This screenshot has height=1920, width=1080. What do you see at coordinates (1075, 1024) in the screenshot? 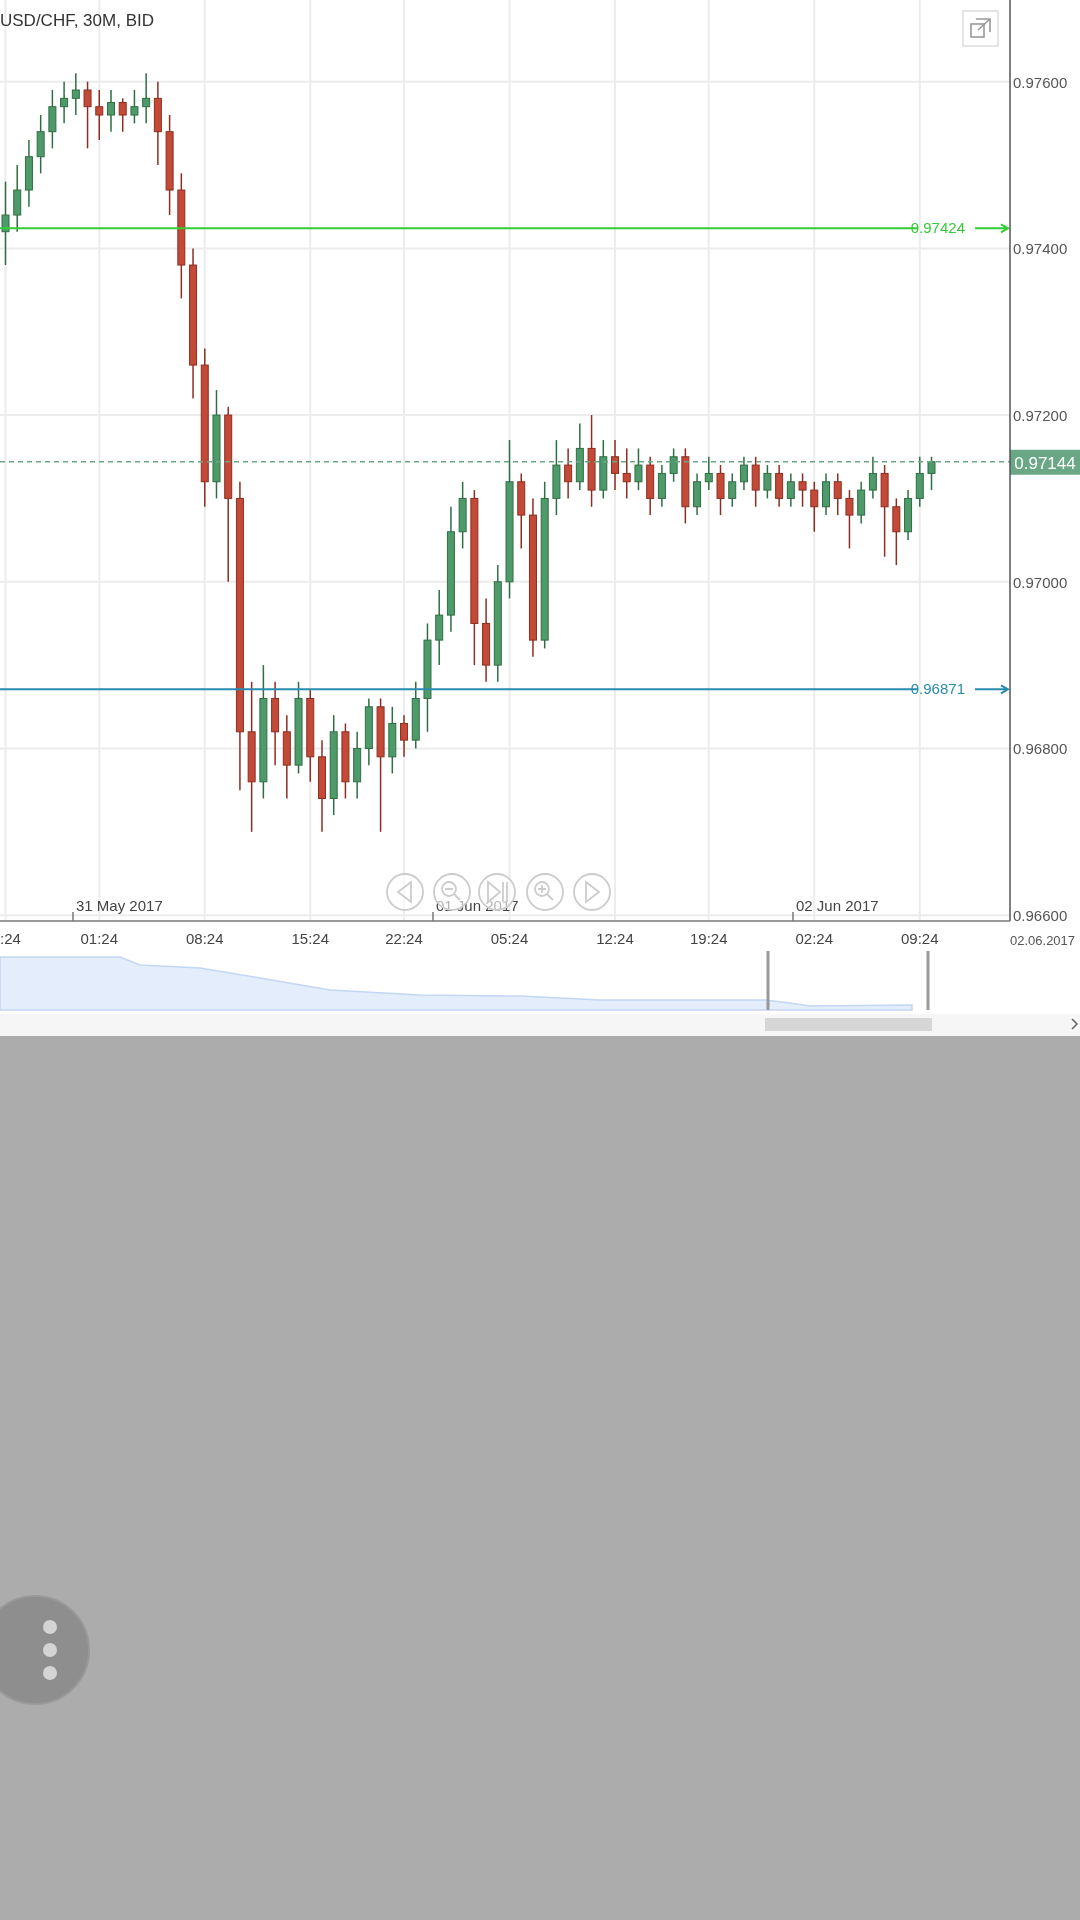
I see `chevron-right-icon` at bounding box center [1075, 1024].